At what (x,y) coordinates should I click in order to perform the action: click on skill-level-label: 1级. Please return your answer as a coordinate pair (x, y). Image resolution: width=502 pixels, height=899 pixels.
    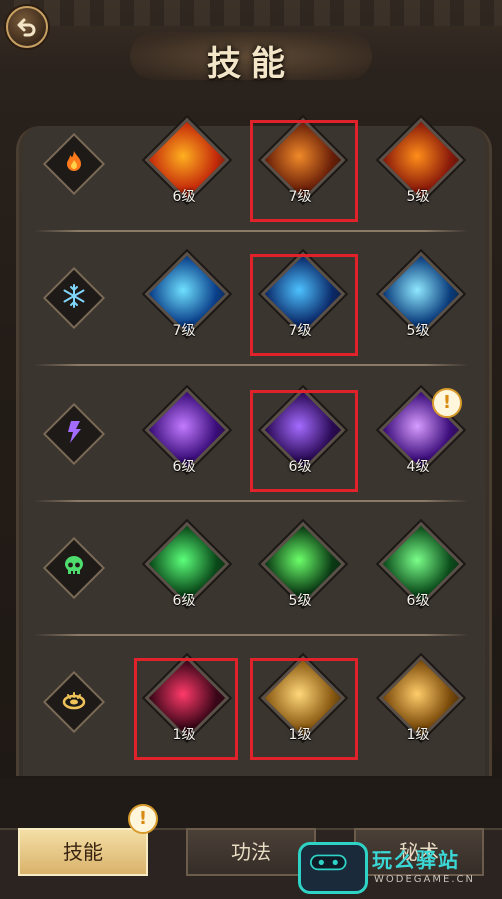
    Looking at the image, I should click on (418, 735).